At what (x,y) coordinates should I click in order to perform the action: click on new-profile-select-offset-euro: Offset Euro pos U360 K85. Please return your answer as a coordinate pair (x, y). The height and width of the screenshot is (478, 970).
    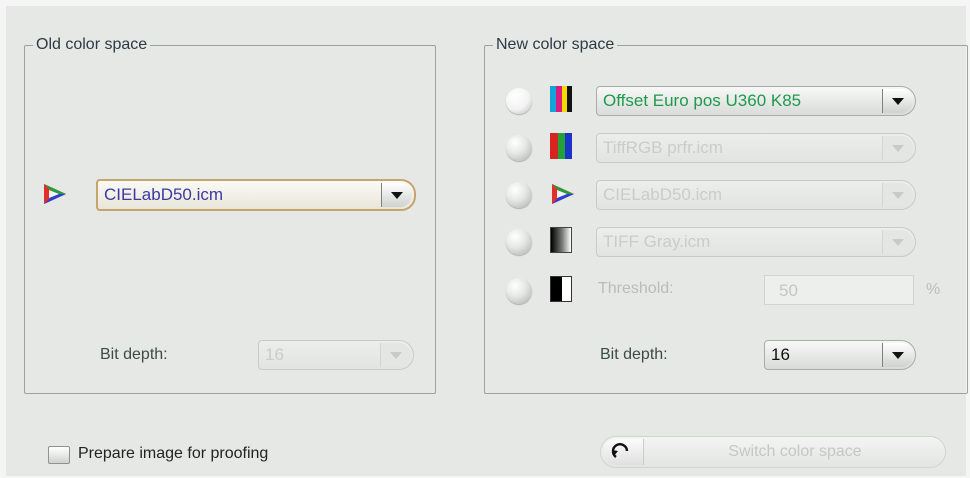
    Looking at the image, I should click on (756, 101).